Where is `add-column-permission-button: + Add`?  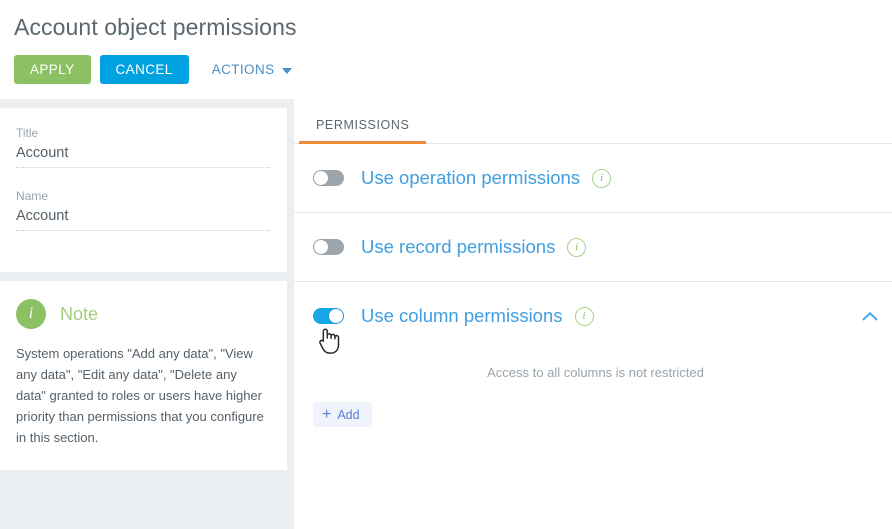
add-column-permission-button: + Add is located at coordinates (342, 414).